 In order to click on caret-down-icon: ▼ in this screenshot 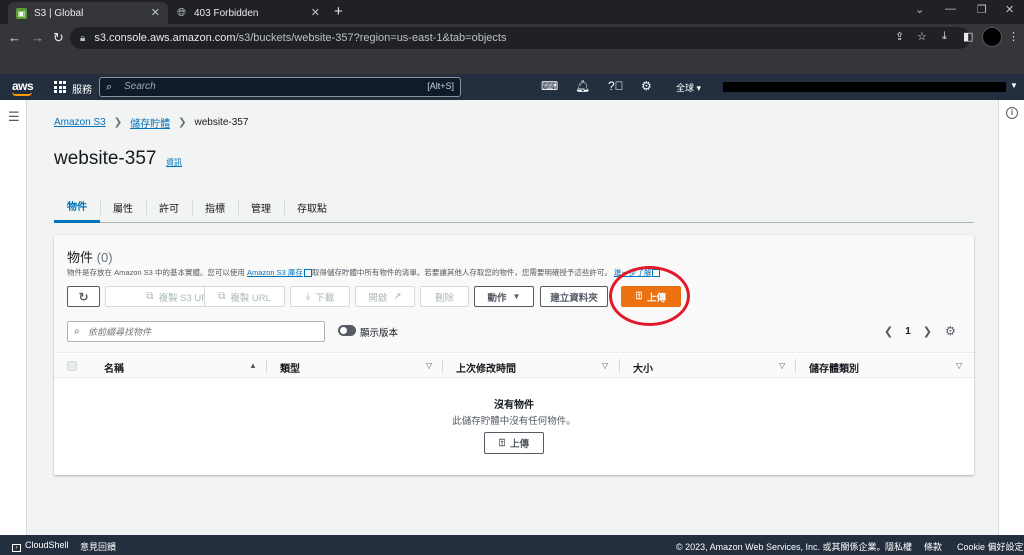, I will do `click(516, 296)`.